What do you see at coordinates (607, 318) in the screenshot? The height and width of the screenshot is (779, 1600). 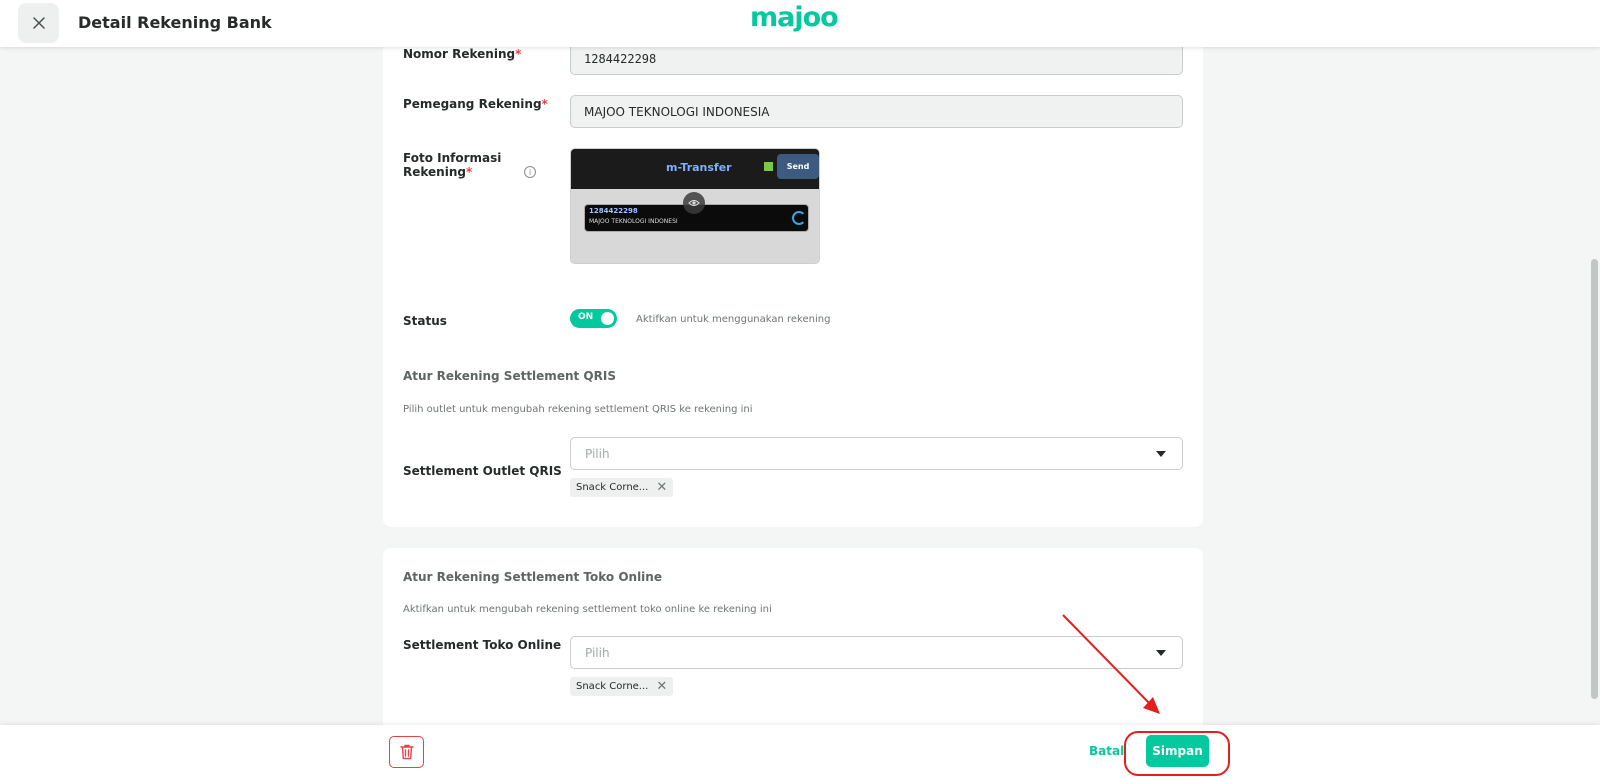 I see `toggle-knob` at bounding box center [607, 318].